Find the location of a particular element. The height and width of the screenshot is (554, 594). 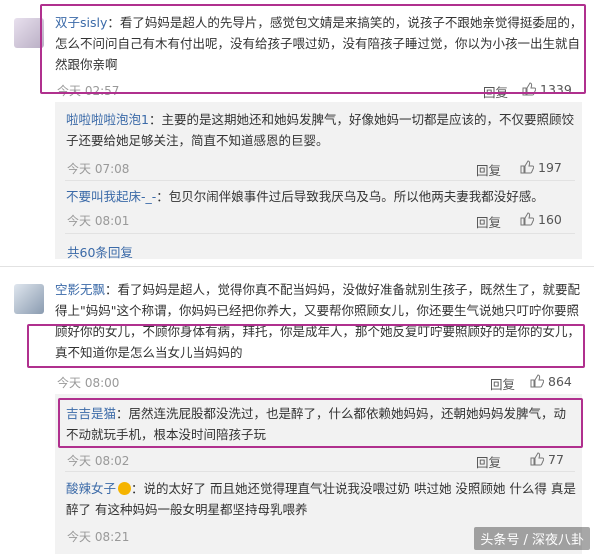

timestamp: 今天 08:21 is located at coordinates (98, 537).